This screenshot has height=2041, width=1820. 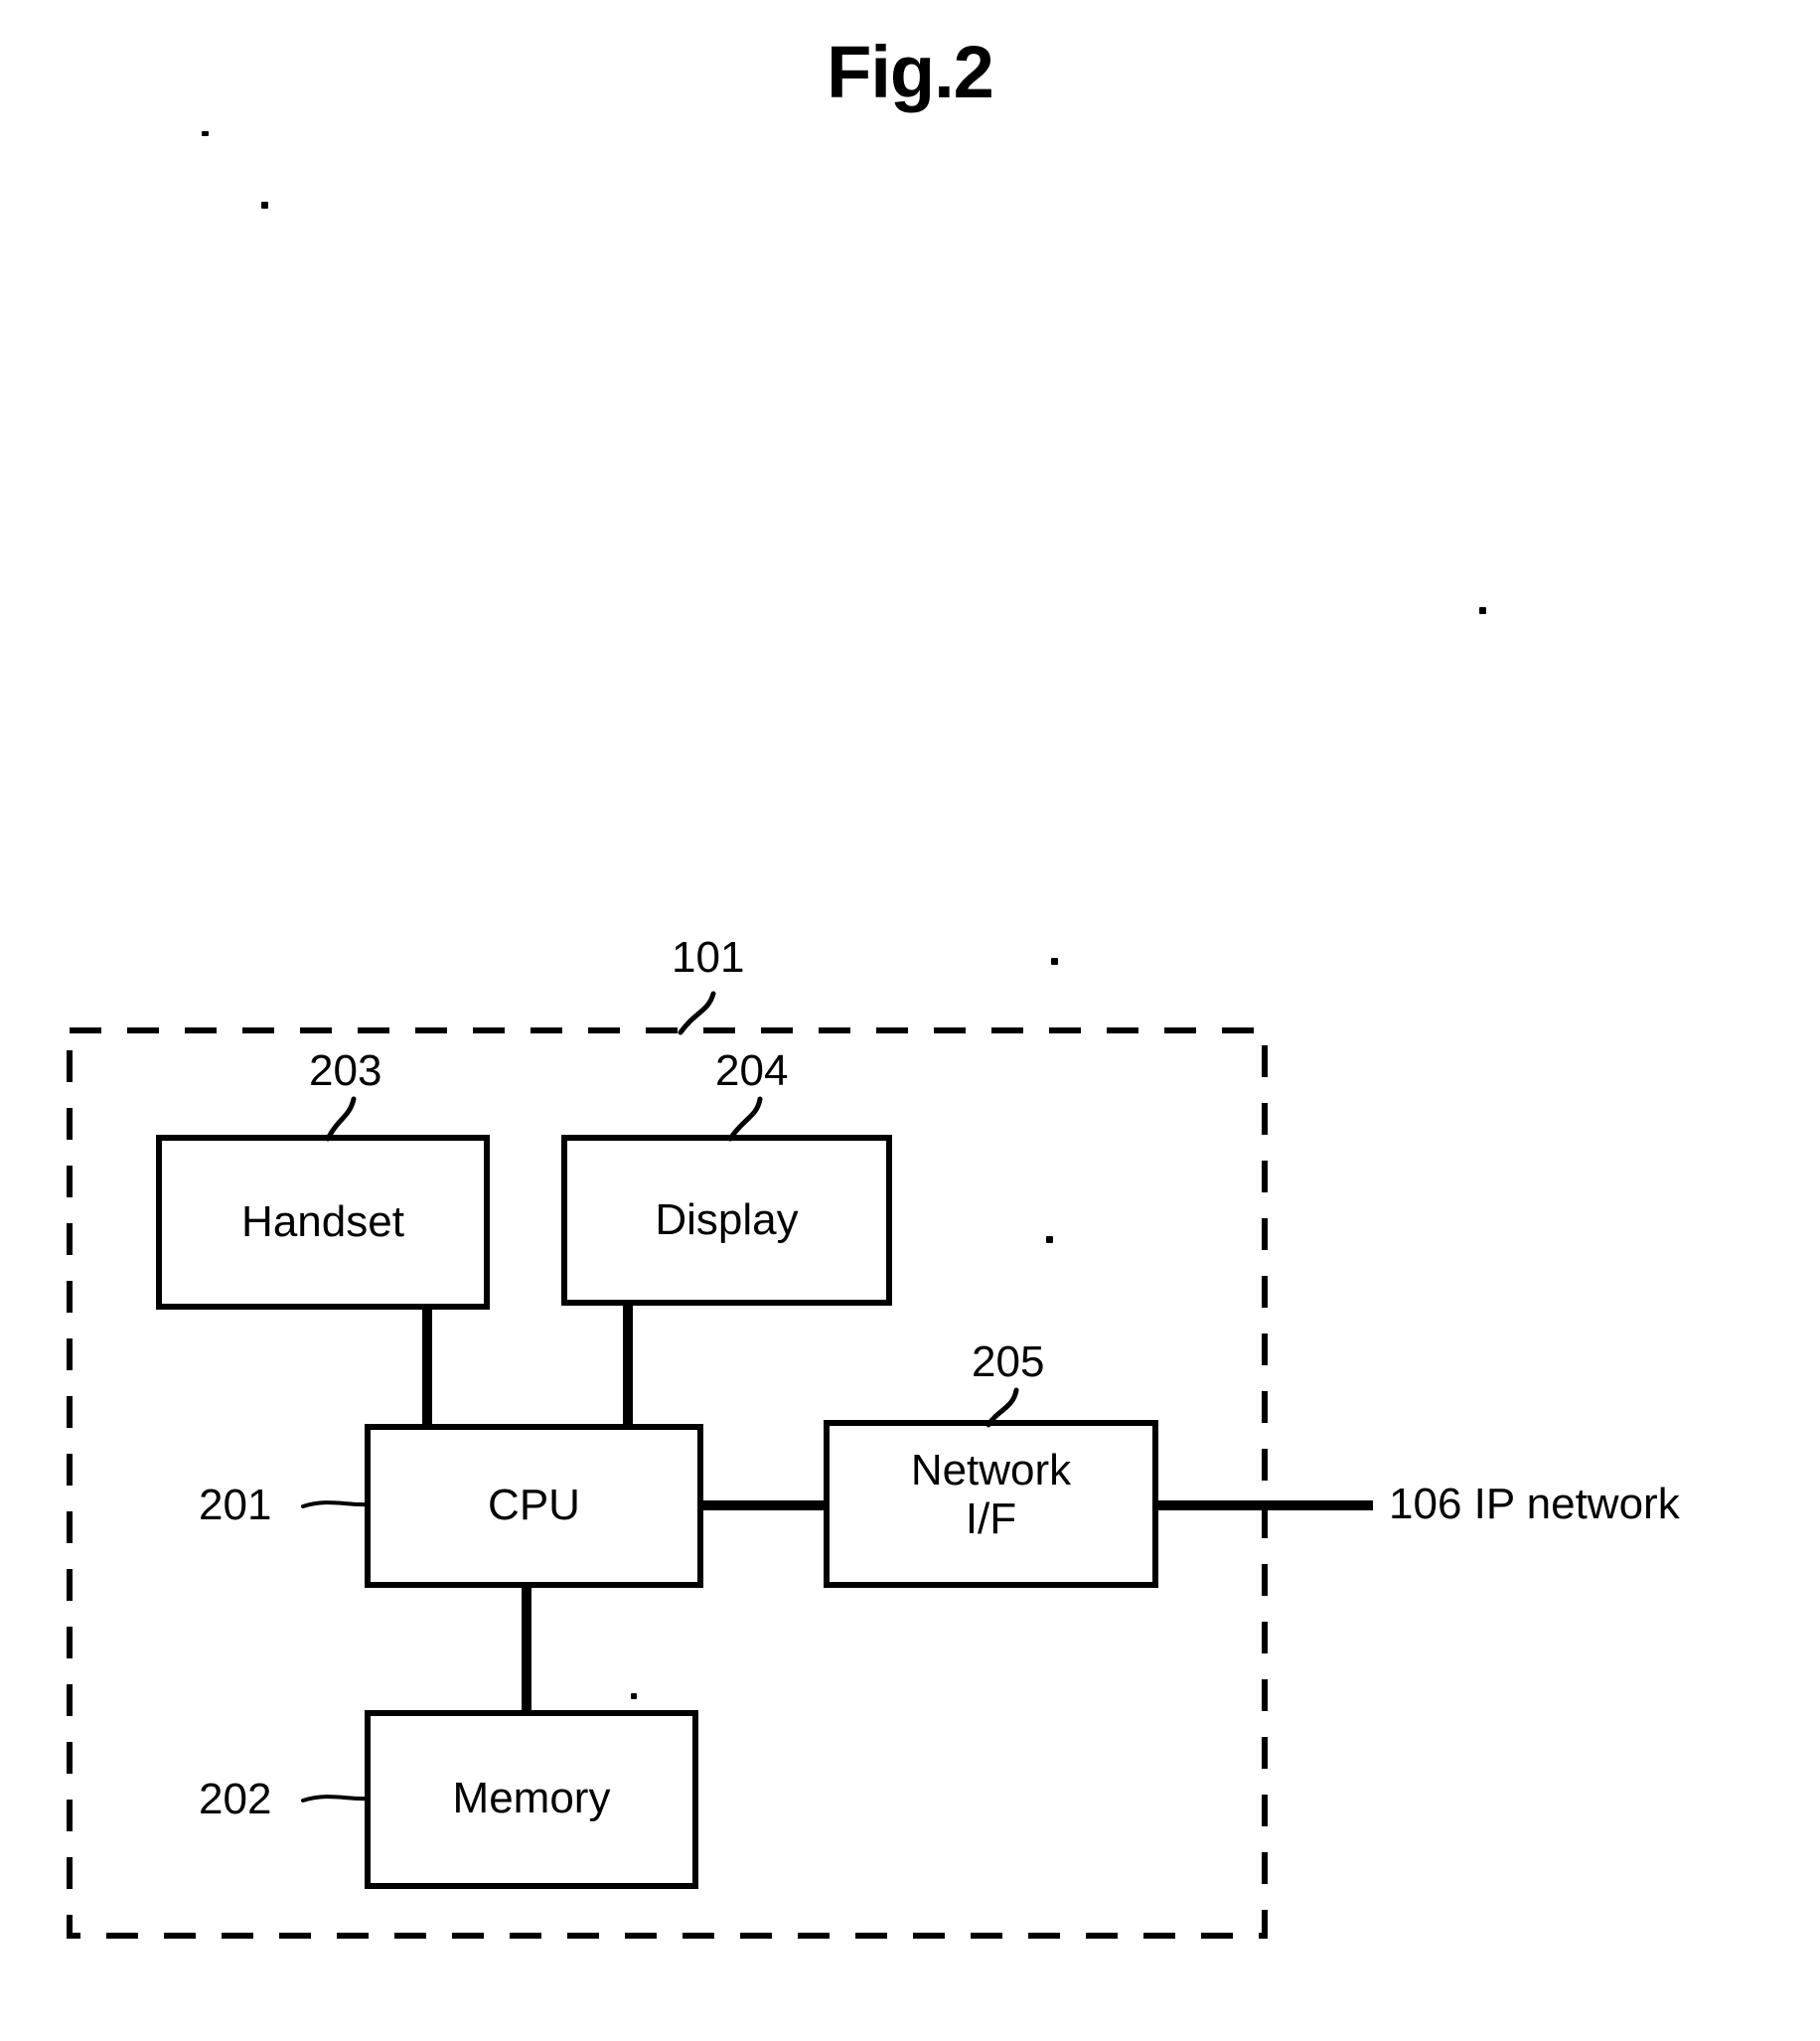 I want to click on memory-box-label: Memory, so click(x=531, y=1798).